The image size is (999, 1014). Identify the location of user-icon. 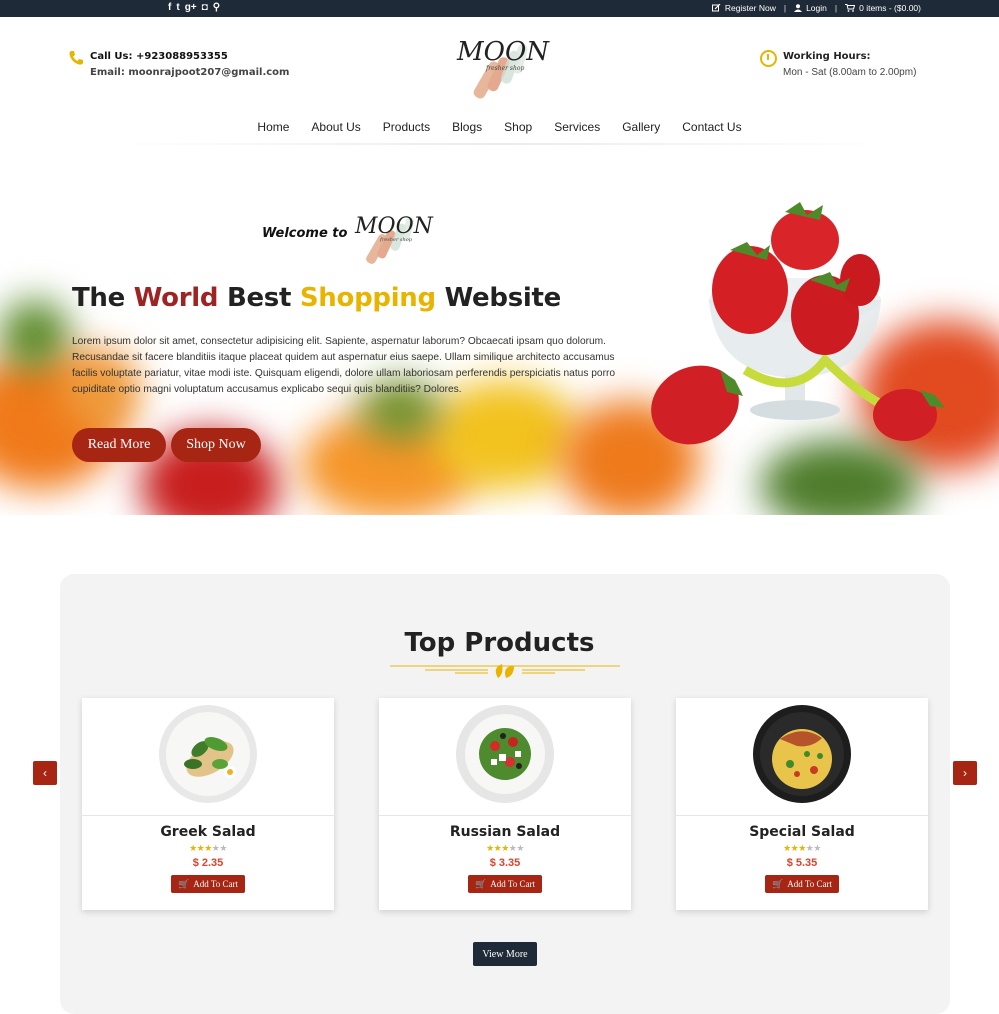
(798, 8).